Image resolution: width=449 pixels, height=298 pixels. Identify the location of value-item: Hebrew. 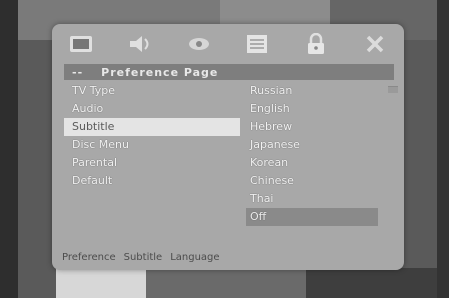
(312, 127).